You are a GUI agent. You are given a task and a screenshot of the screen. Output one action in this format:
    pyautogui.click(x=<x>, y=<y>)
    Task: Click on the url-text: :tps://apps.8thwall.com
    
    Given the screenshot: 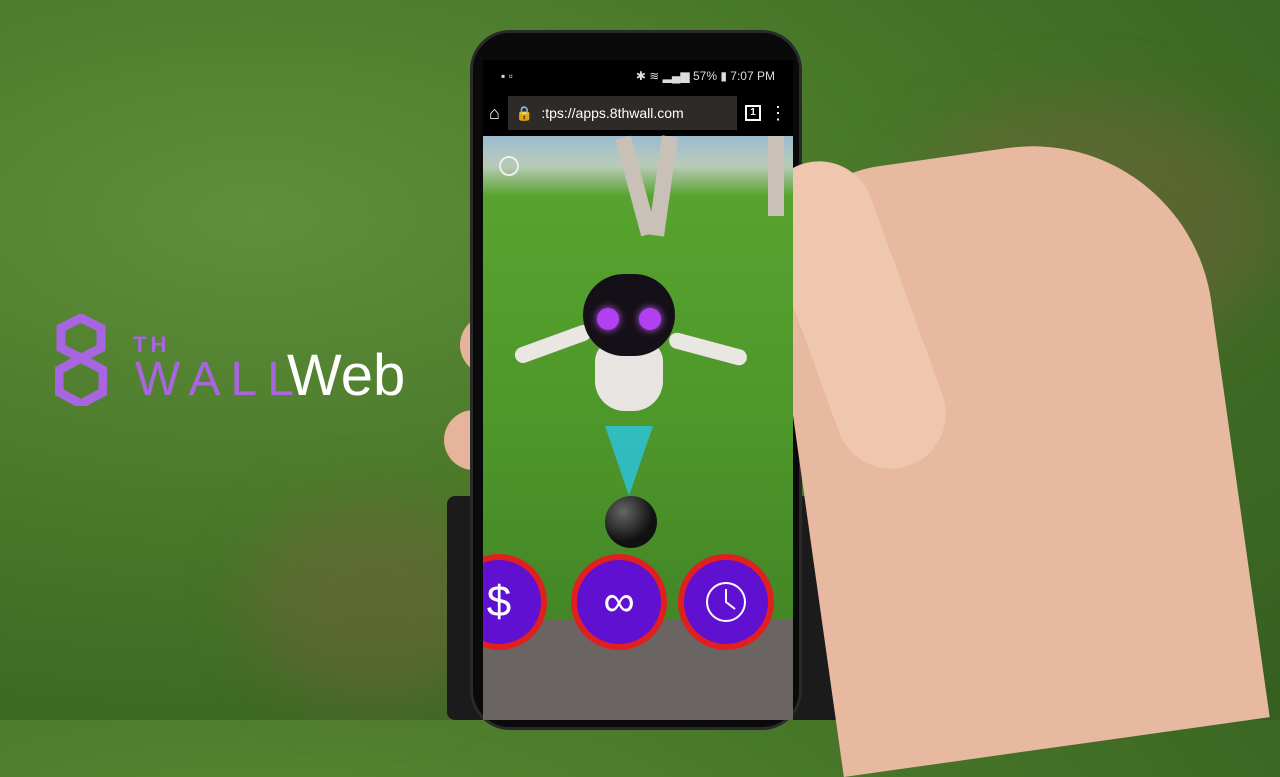 What is the action you would take?
    pyautogui.click(x=612, y=113)
    